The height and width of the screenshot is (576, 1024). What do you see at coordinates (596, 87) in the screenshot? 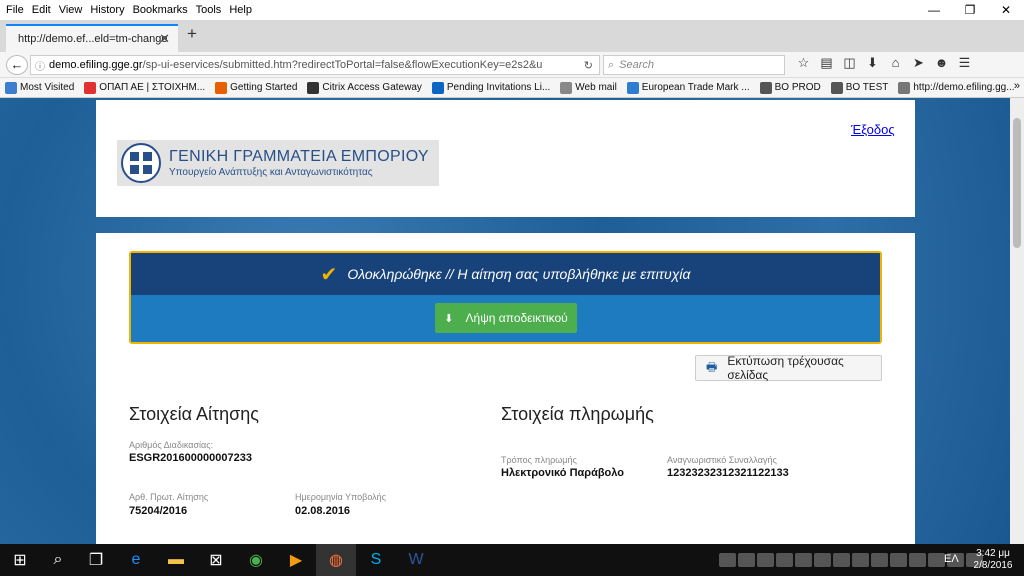
I see `bookmark-label: Web mail` at bounding box center [596, 87].